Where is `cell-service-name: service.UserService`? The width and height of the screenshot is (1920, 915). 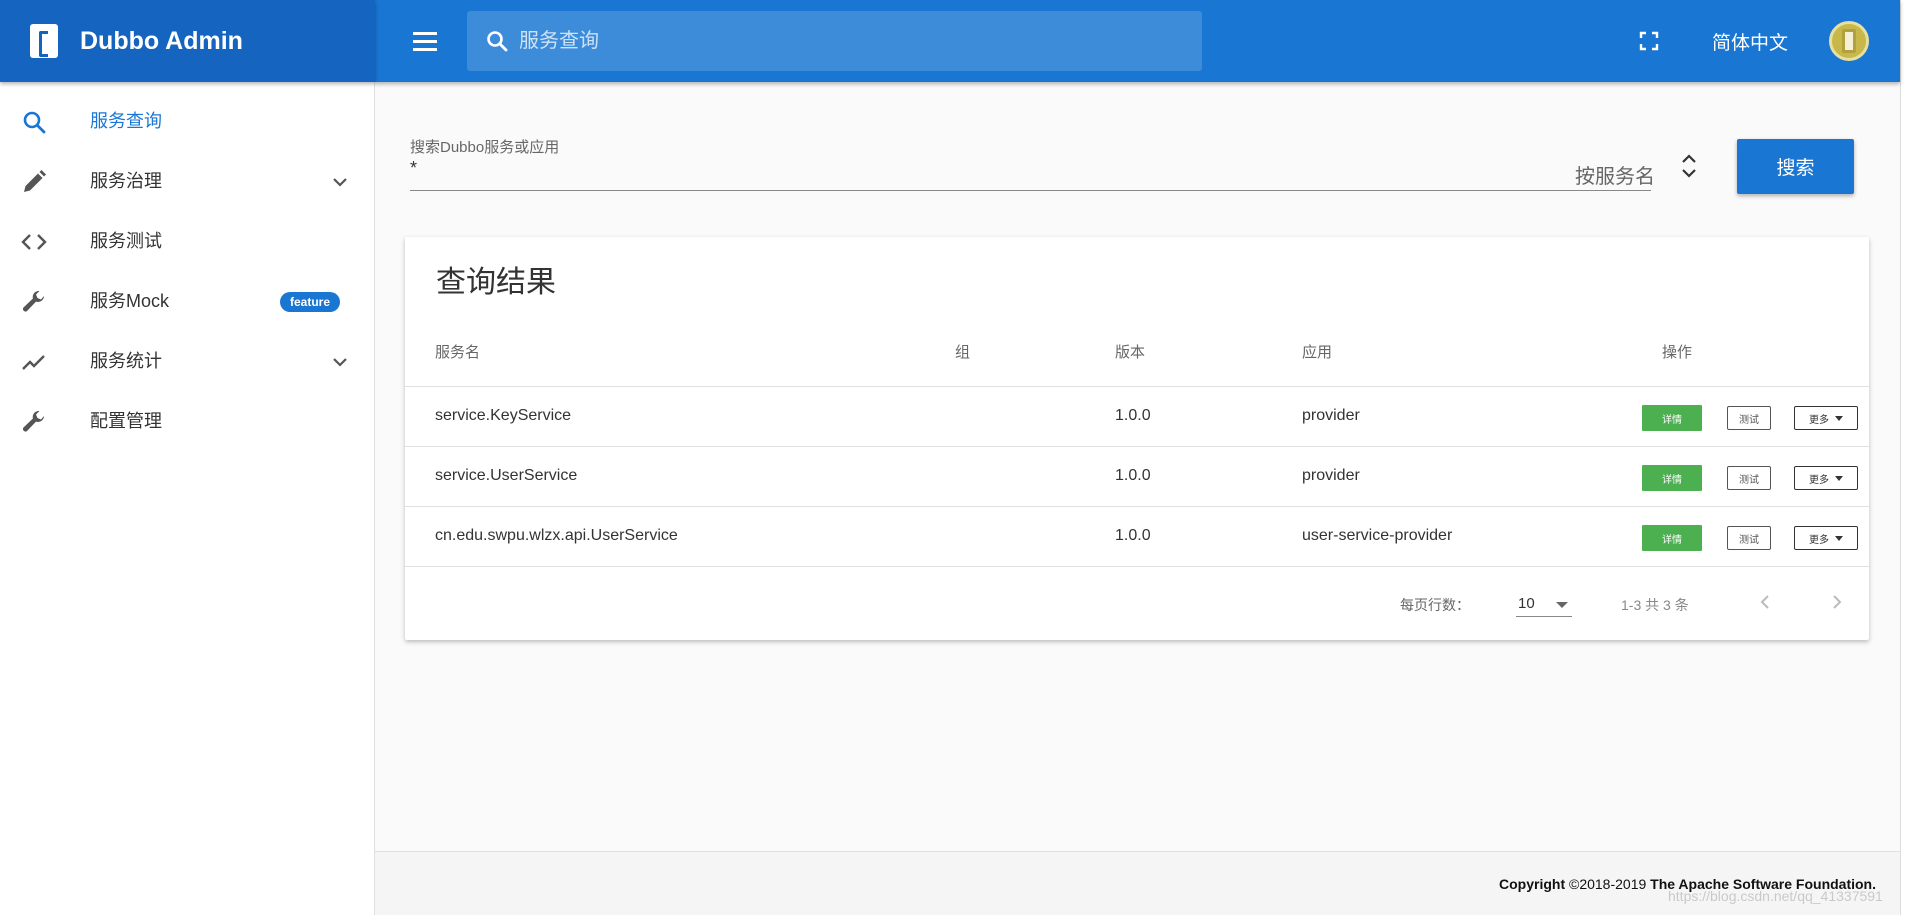 cell-service-name: service.UserService is located at coordinates (506, 475).